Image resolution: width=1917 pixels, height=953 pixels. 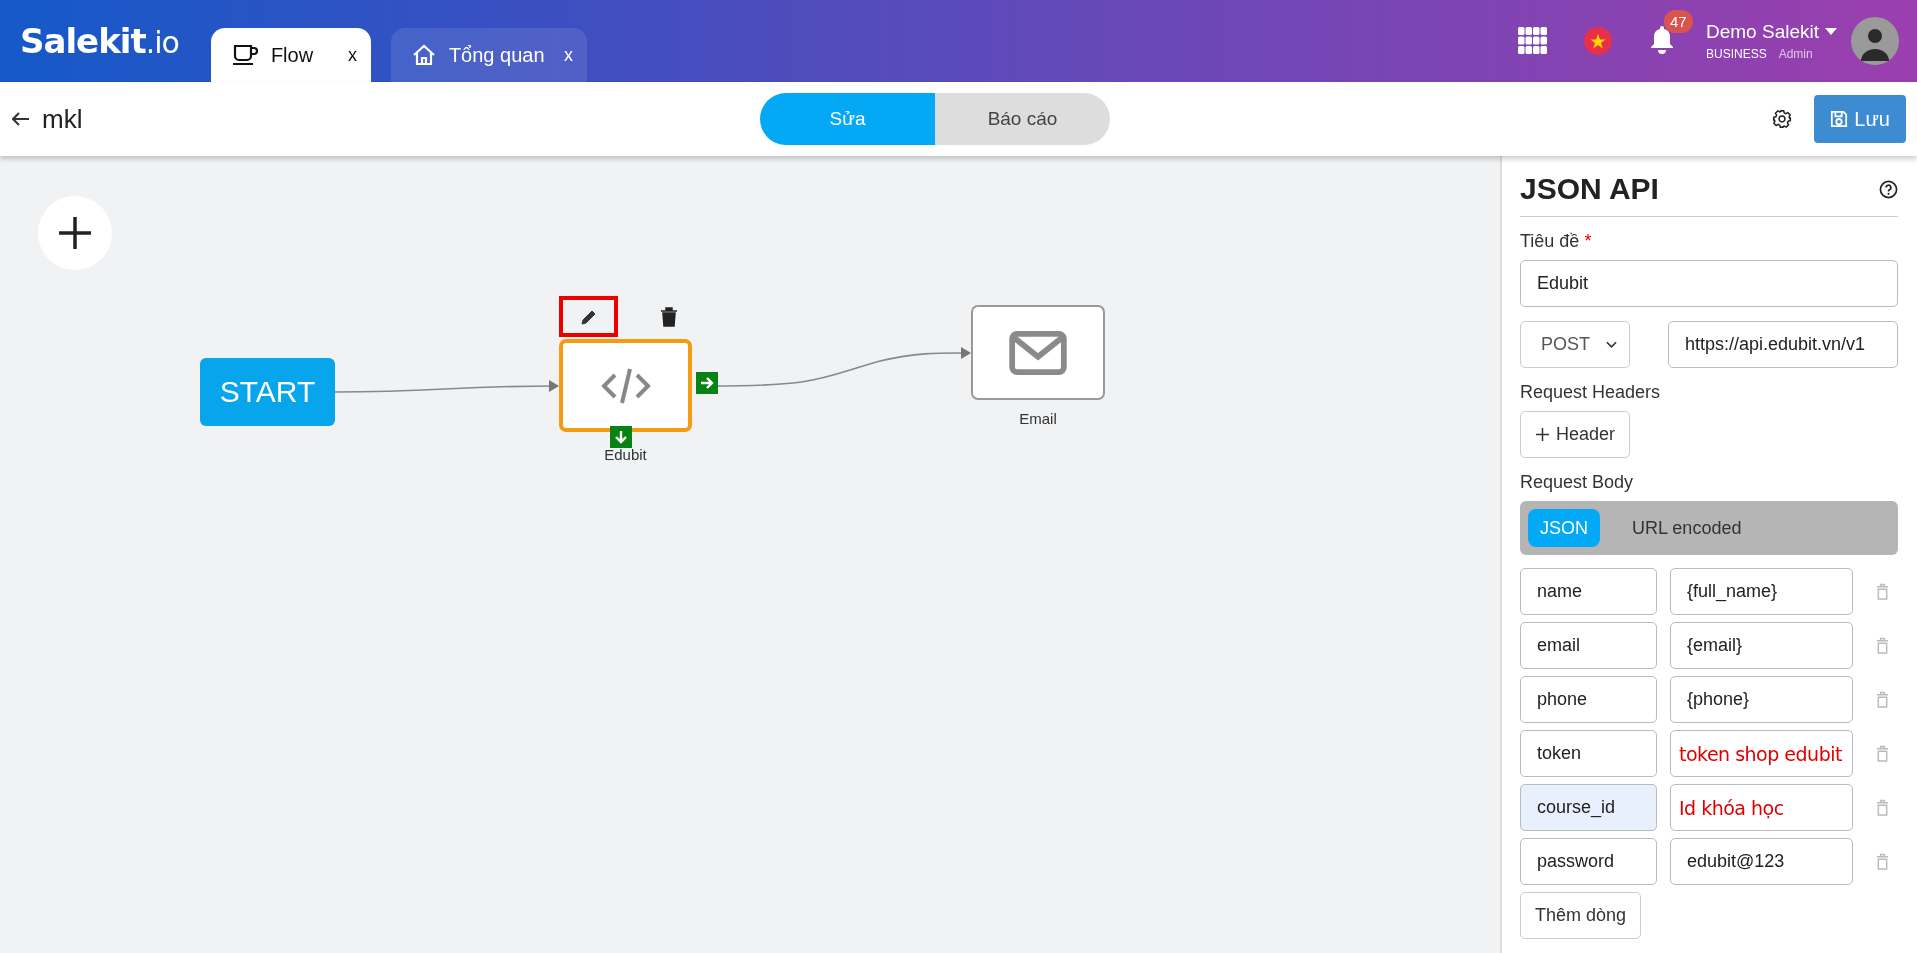 What do you see at coordinates (625, 454) in the screenshot?
I see `node-label: Edubit` at bounding box center [625, 454].